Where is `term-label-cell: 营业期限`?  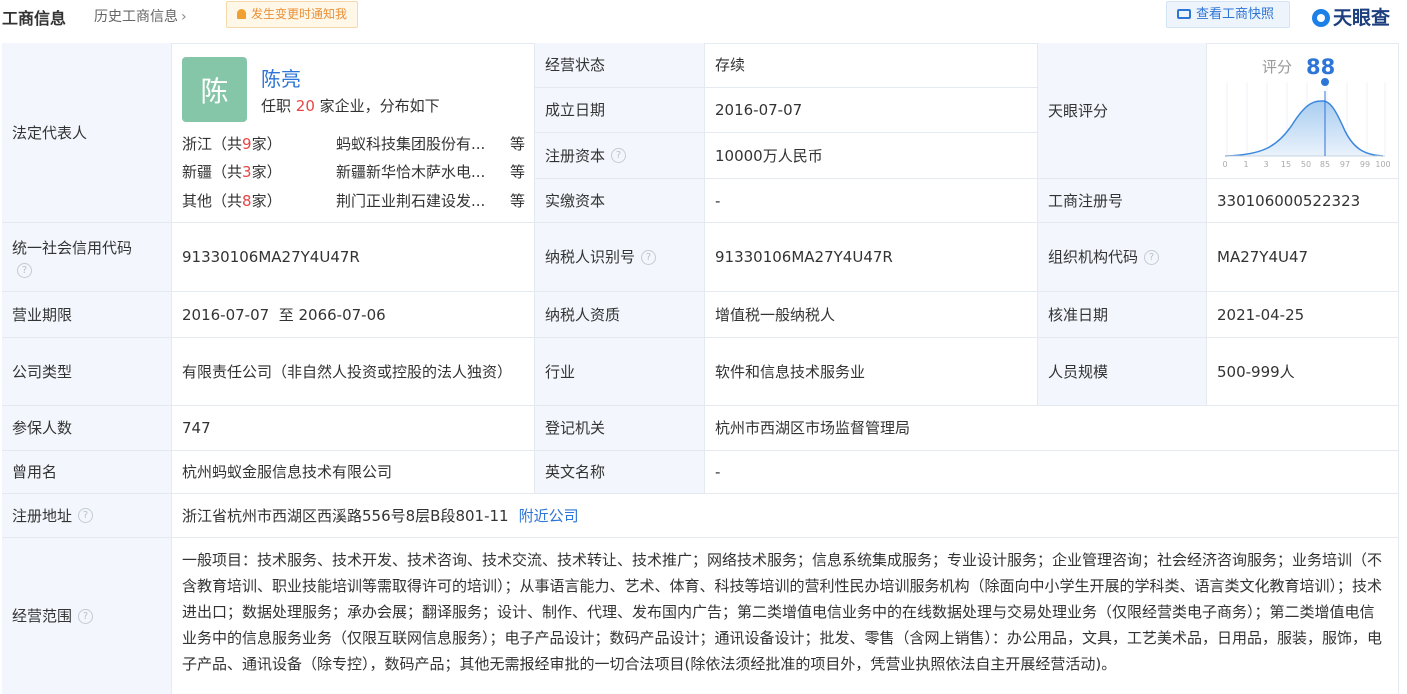 term-label-cell: 营业期限 is located at coordinates (87, 315).